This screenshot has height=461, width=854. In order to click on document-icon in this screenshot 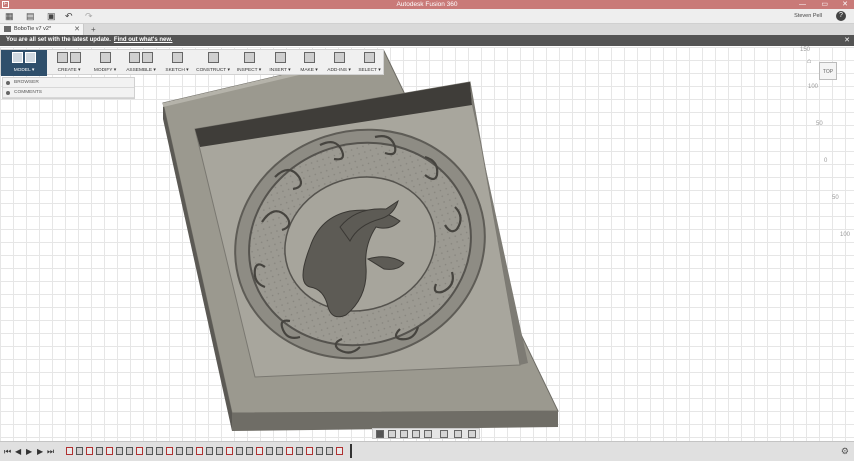, I will do `click(7, 29)`.